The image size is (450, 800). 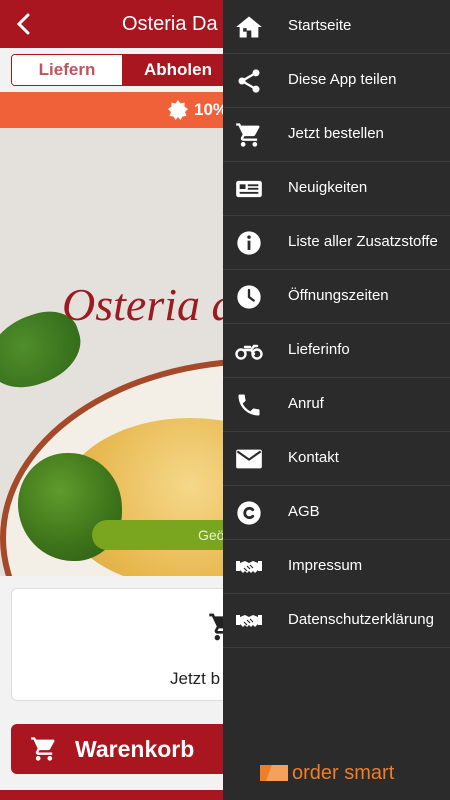 What do you see at coordinates (249, 405) in the screenshot?
I see `phone-icon` at bounding box center [249, 405].